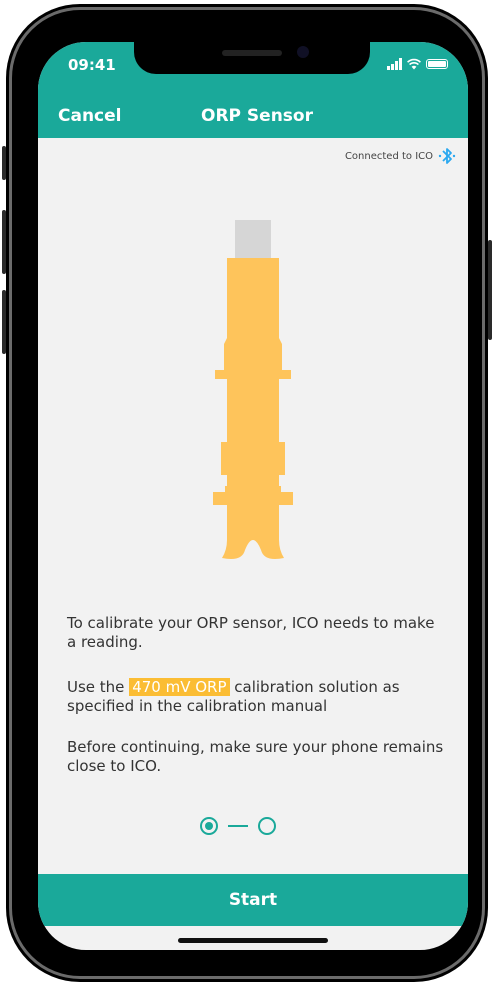 This screenshot has height=986, width=494. I want to click on notch, so click(252, 58).